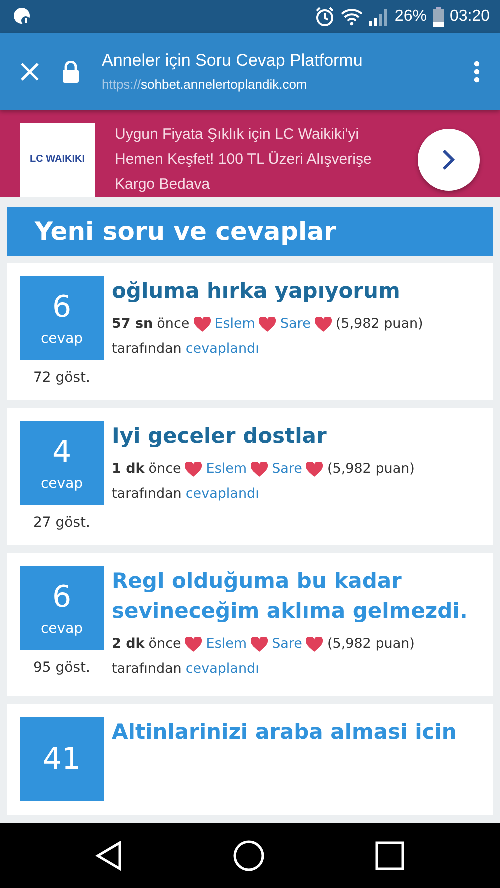 Image resolution: width=500 pixels, height=888 pixels. Describe the element at coordinates (62, 759) in the screenshot. I see `answer-count-badge: 41` at that location.